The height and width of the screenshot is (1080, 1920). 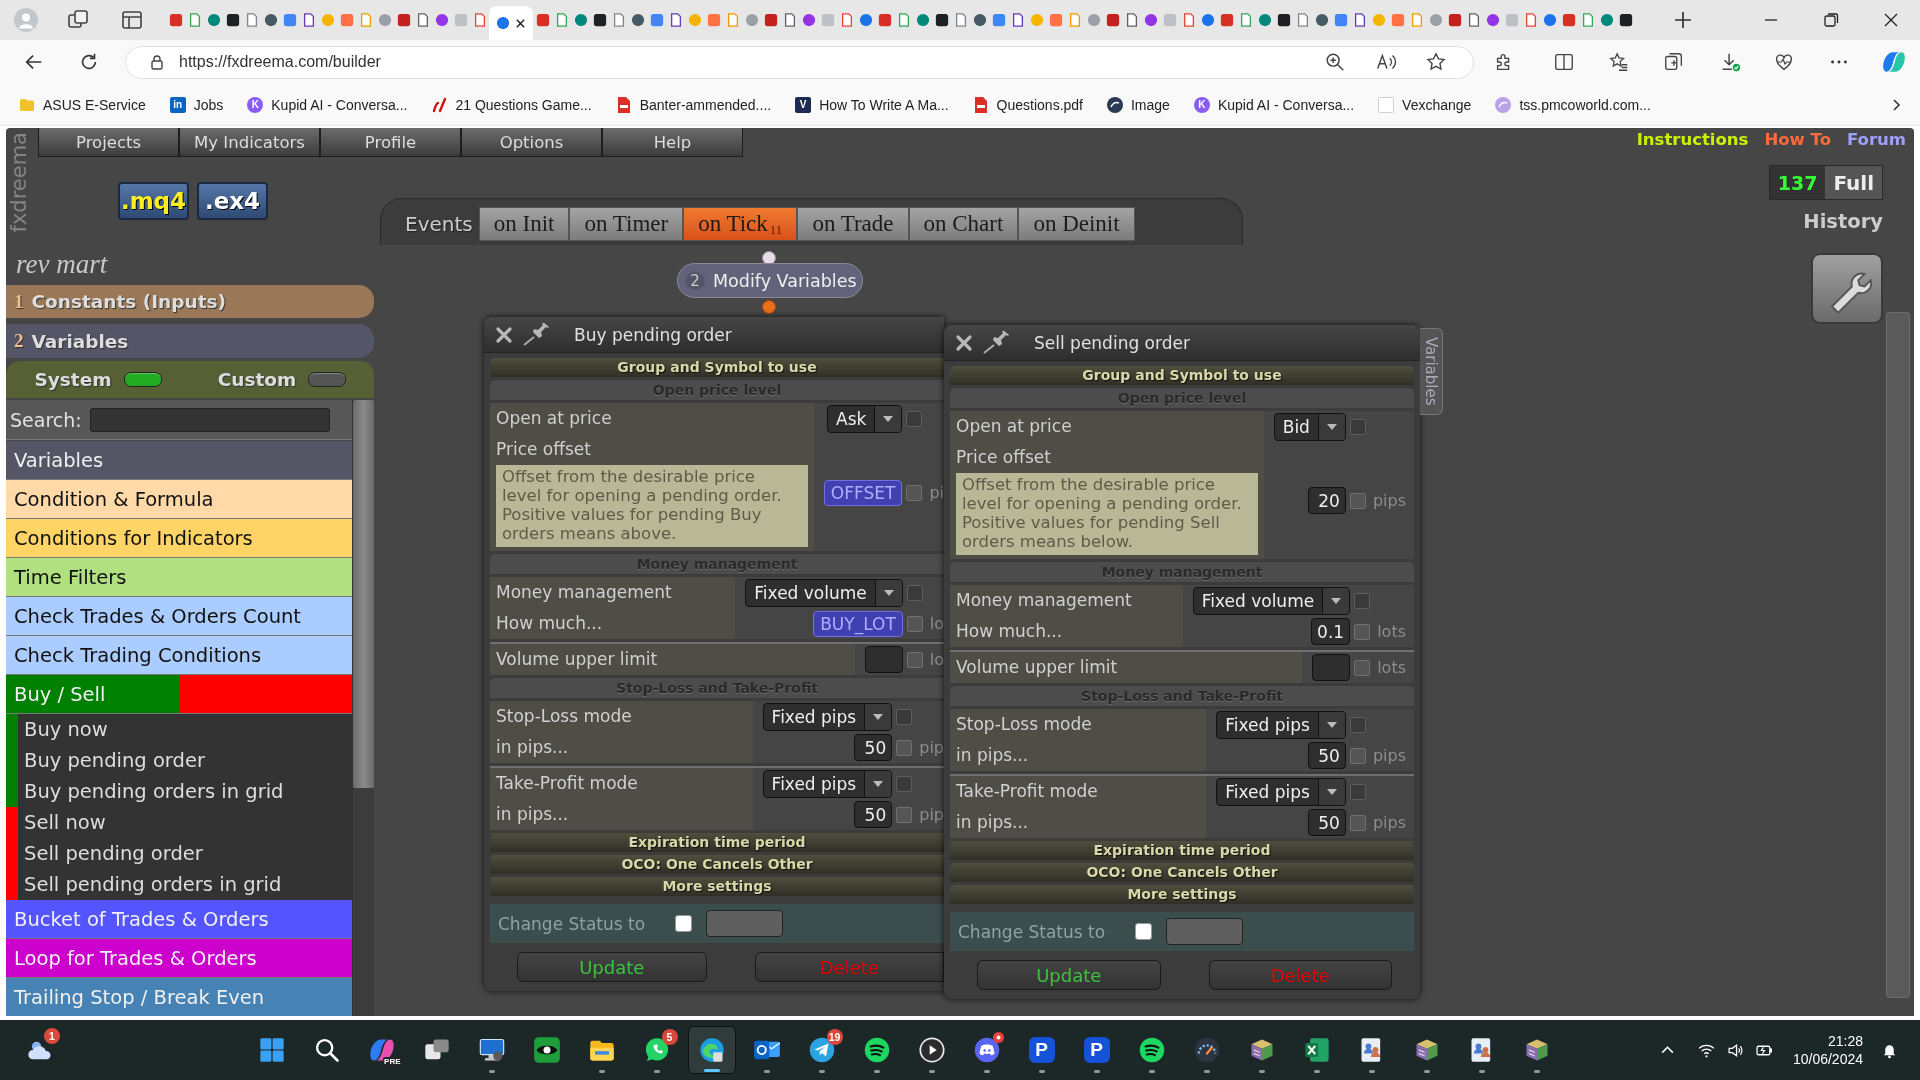 I want to click on variable-field: BUY_LOT, so click(x=858, y=623).